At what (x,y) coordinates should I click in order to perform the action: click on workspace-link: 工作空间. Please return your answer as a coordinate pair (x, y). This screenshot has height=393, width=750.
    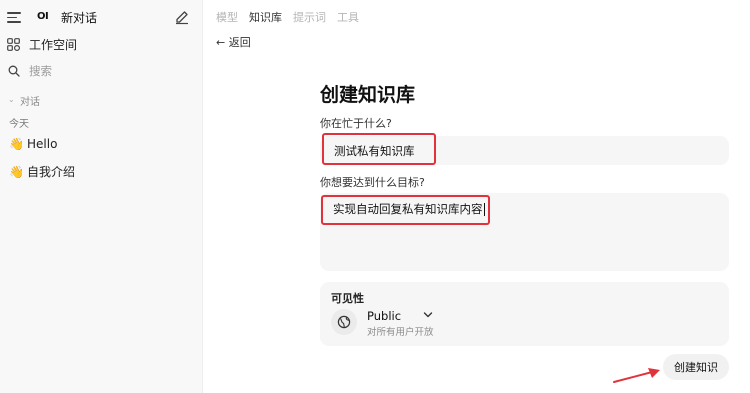
    Looking at the image, I should click on (53, 44).